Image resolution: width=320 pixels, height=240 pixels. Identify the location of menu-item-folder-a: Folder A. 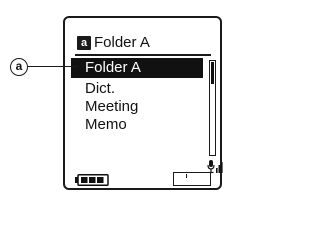
(137, 68).